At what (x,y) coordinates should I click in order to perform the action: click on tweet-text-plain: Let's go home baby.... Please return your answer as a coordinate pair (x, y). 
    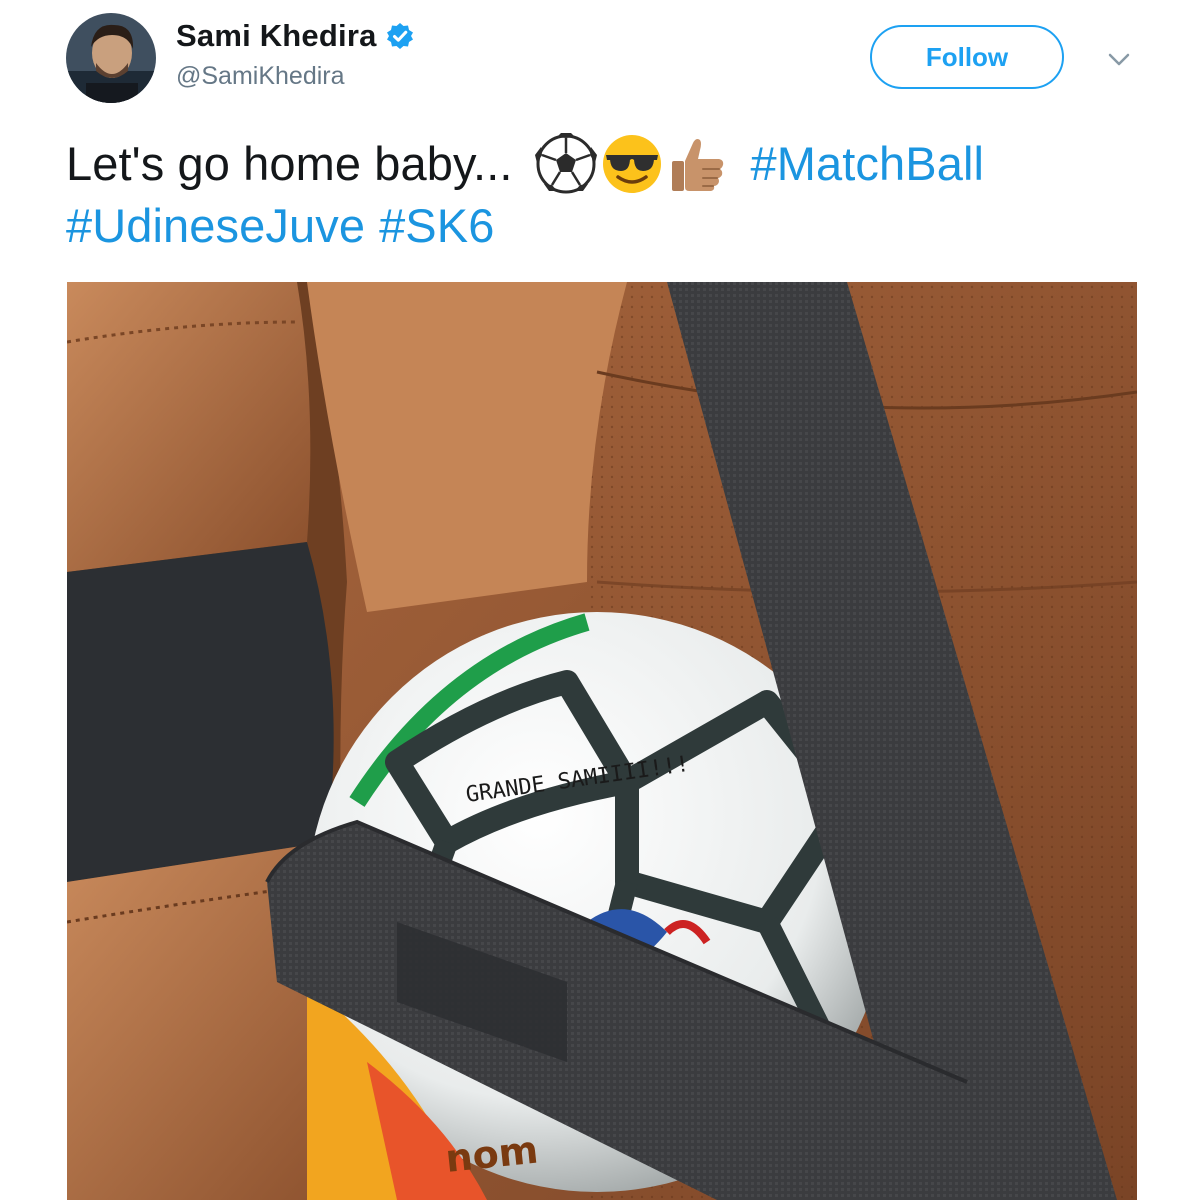
    Looking at the image, I should click on (289, 163).